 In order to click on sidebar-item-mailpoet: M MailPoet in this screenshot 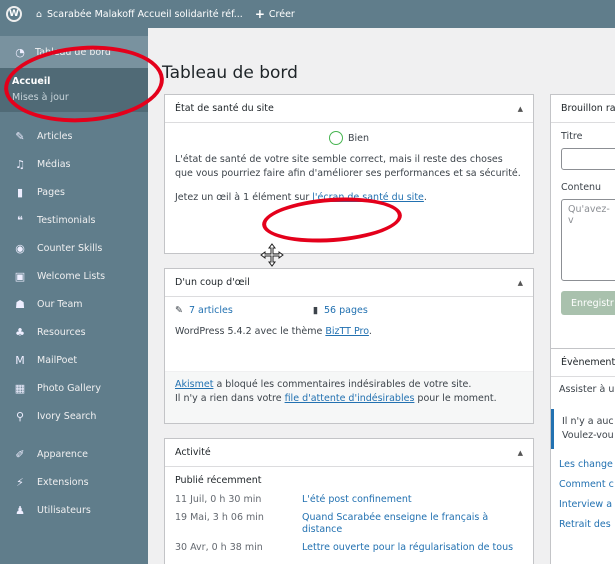, I will do `click(74, 360)`.